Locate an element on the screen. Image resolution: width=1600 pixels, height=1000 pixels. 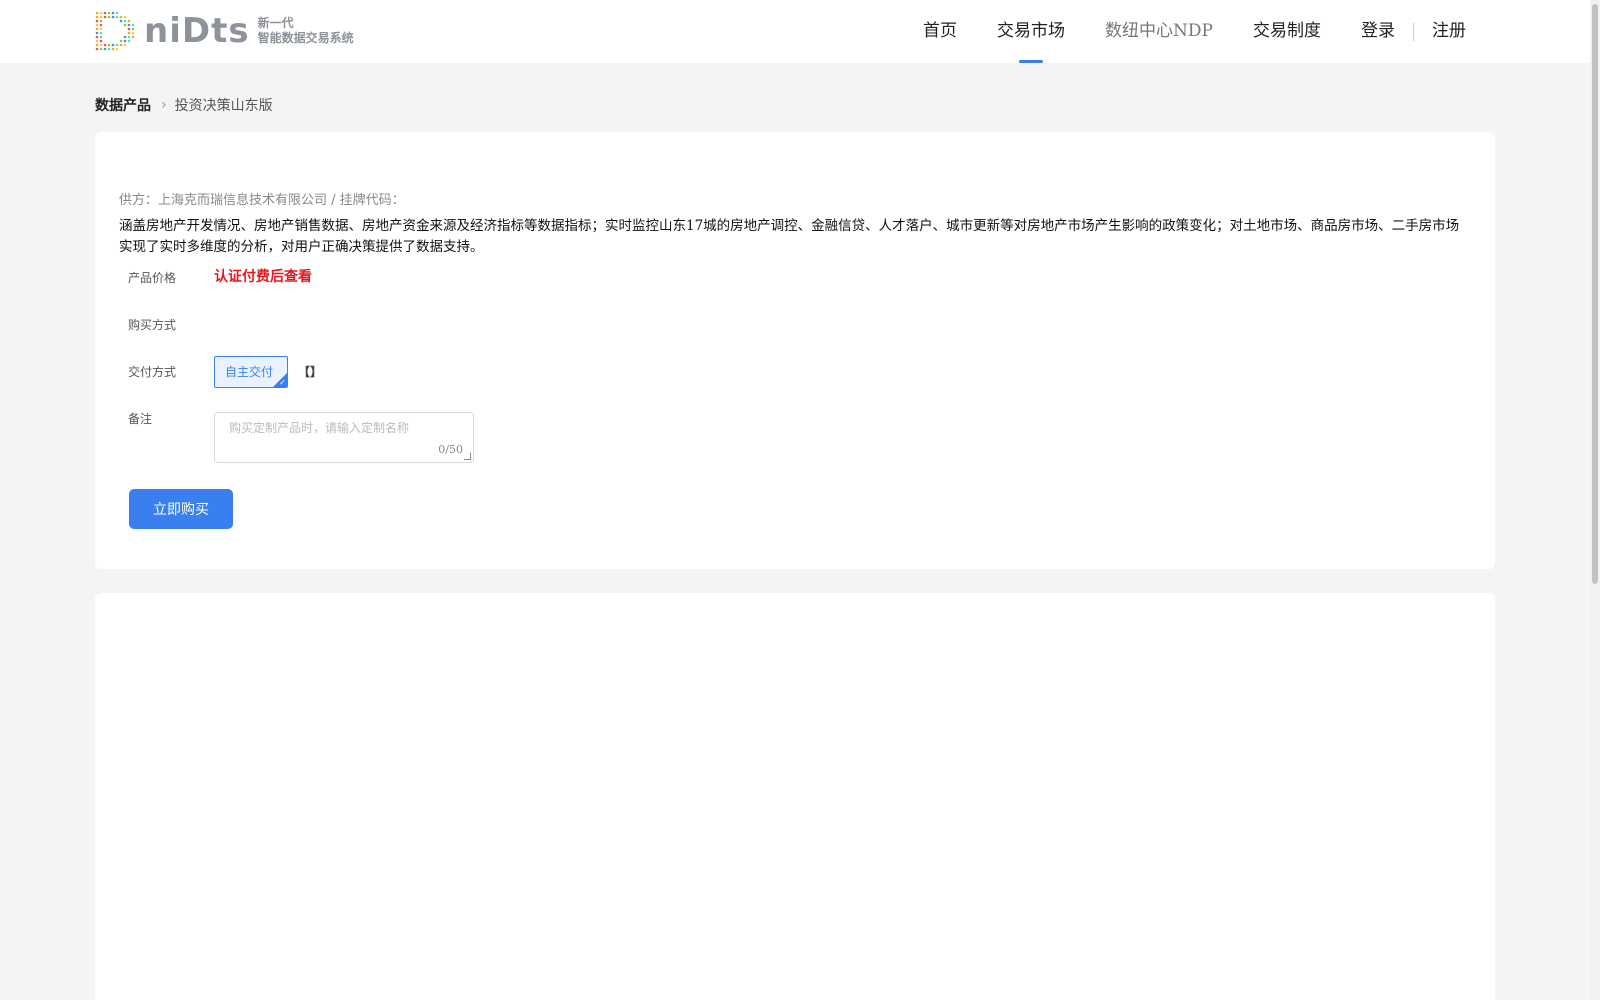
page-scrollbar is located at coordinates (1595, 500).